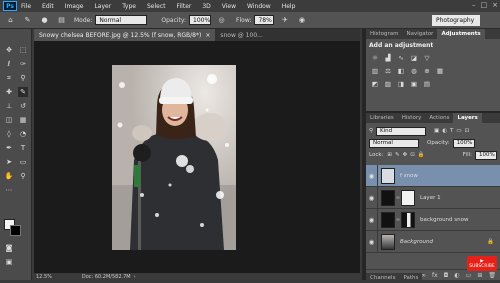  I want to click on brush-panel-icon: ▤, so click(61, 20).